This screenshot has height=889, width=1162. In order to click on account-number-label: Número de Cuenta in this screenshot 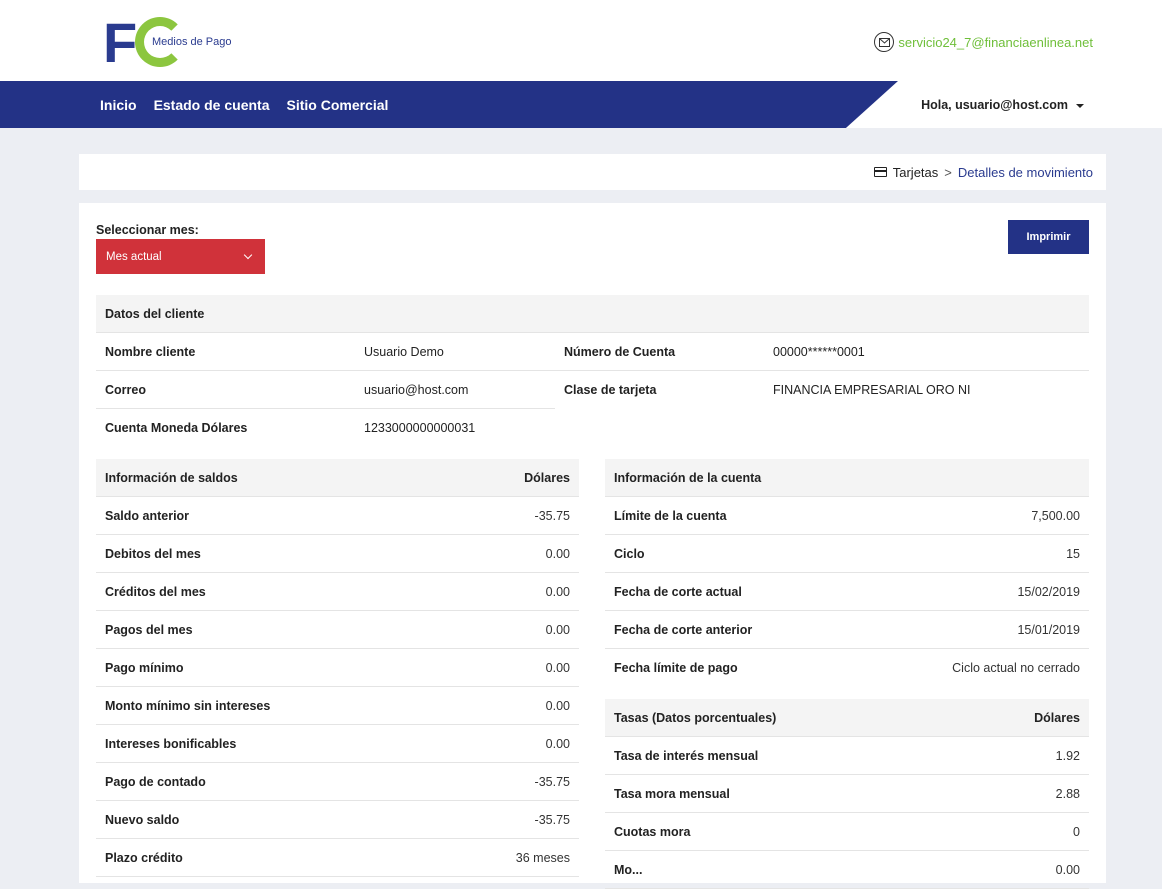, I will do `click(620, 351)`.